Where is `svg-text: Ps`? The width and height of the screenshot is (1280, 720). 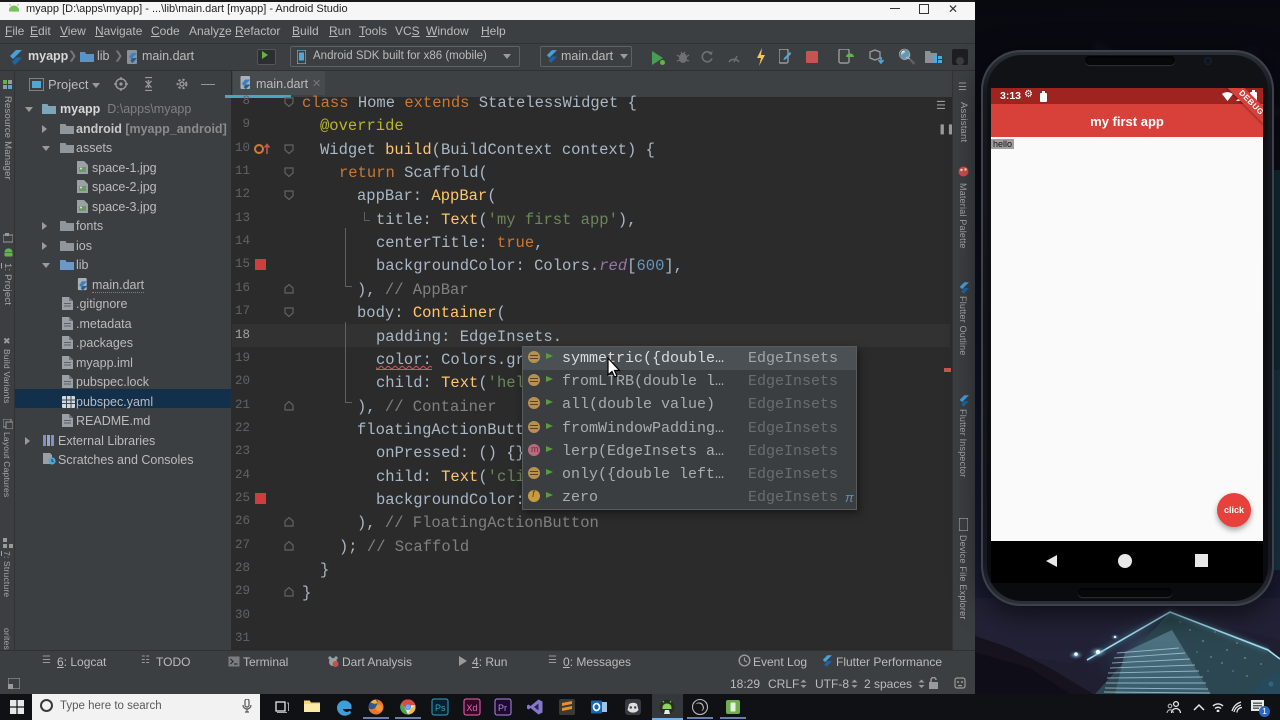 svg-text: Ps is located at coordinates (440, 708).